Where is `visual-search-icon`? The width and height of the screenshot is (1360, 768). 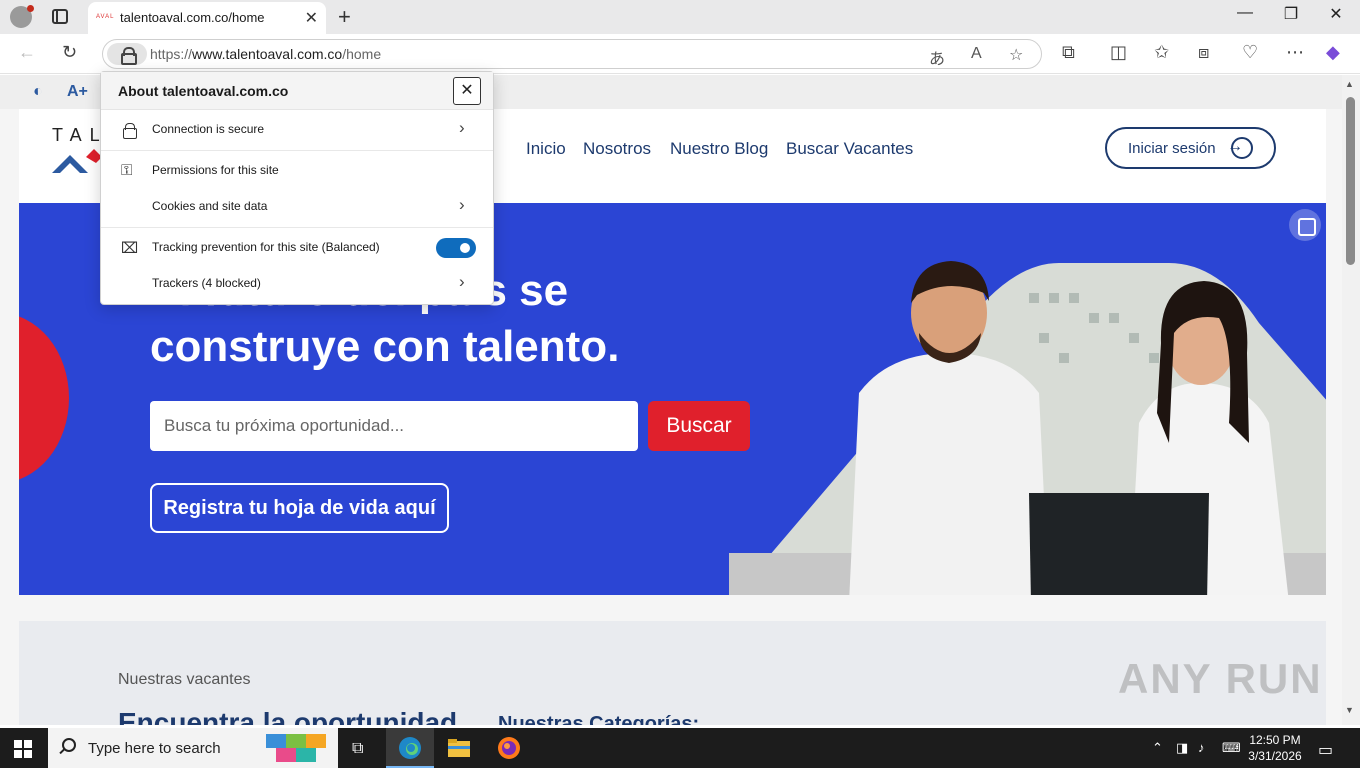
visual-search-icon is located at coordinates (1305, 225).